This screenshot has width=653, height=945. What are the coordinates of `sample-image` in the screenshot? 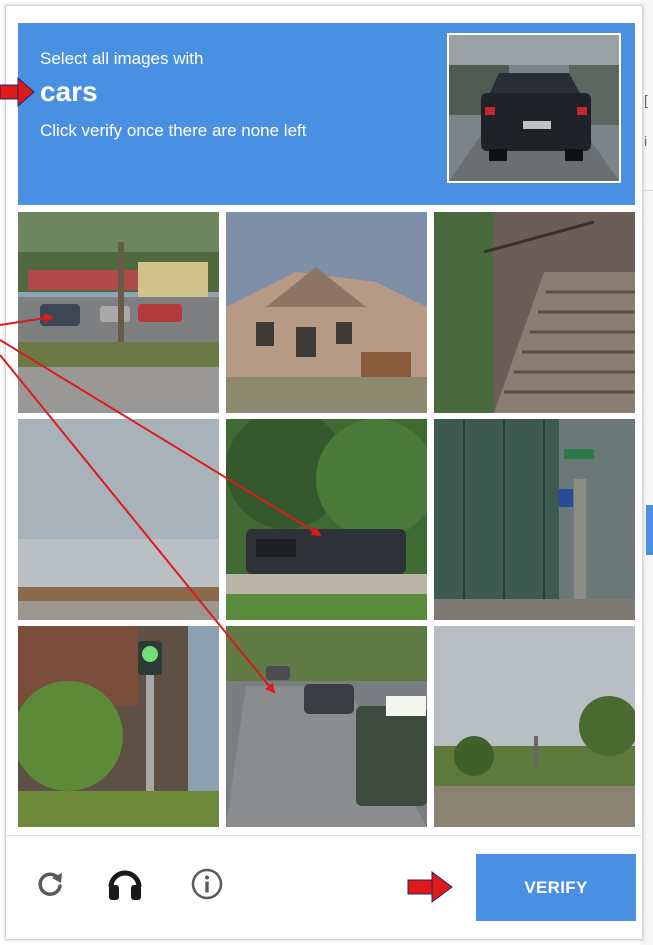 It's located at (534, 108).